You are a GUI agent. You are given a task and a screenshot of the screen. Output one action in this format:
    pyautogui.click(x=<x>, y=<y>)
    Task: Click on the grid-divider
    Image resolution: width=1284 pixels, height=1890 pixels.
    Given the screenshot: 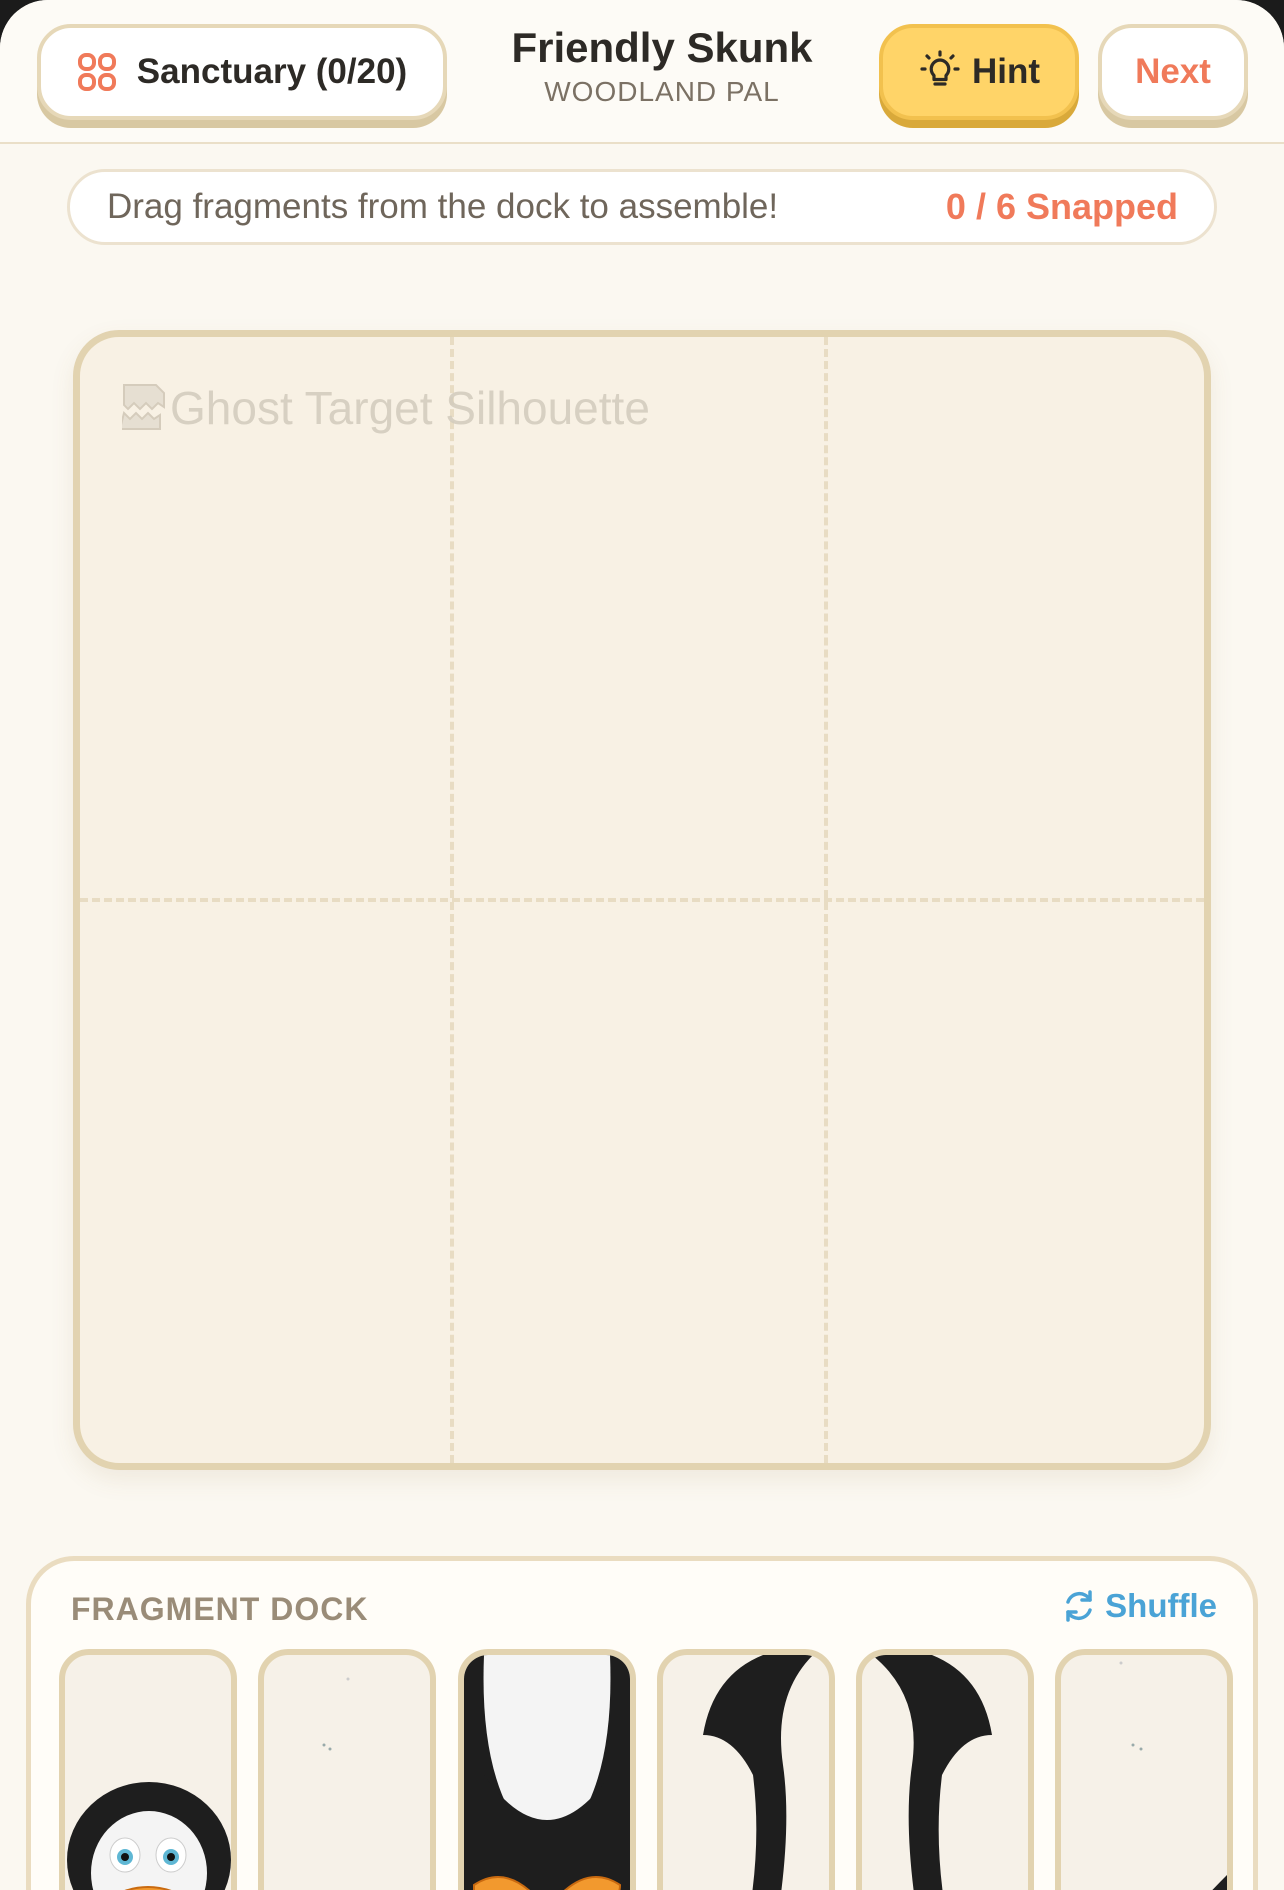 What is the action you would take?
    pyautogui.click(x=642, y=900)
    